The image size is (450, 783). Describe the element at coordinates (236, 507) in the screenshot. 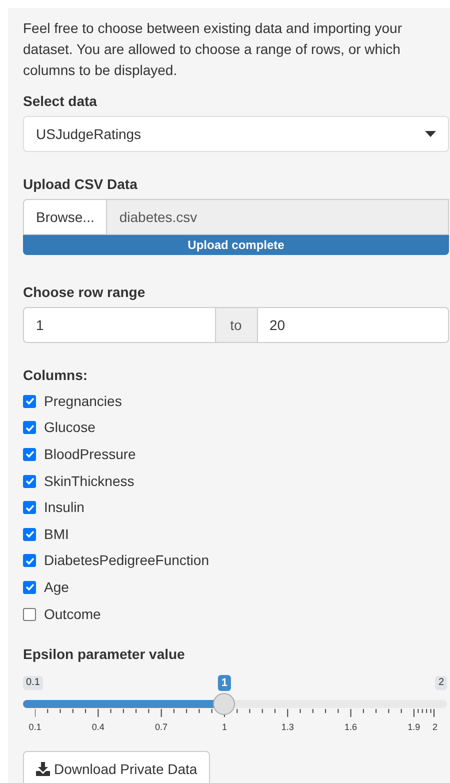

I see `checkbox-option: Insulin` at that location.